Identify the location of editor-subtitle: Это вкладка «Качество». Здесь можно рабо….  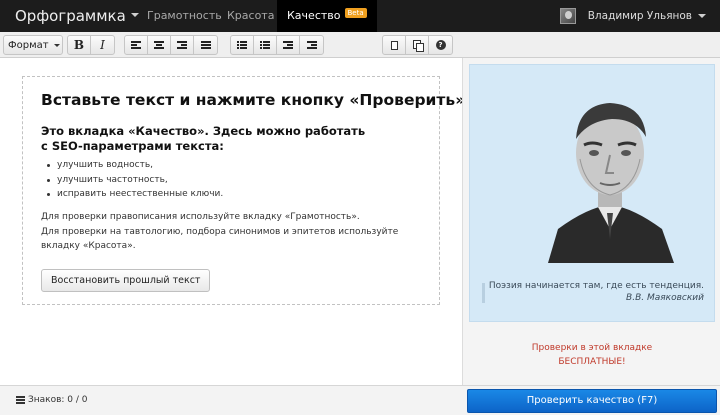
(203, 138).